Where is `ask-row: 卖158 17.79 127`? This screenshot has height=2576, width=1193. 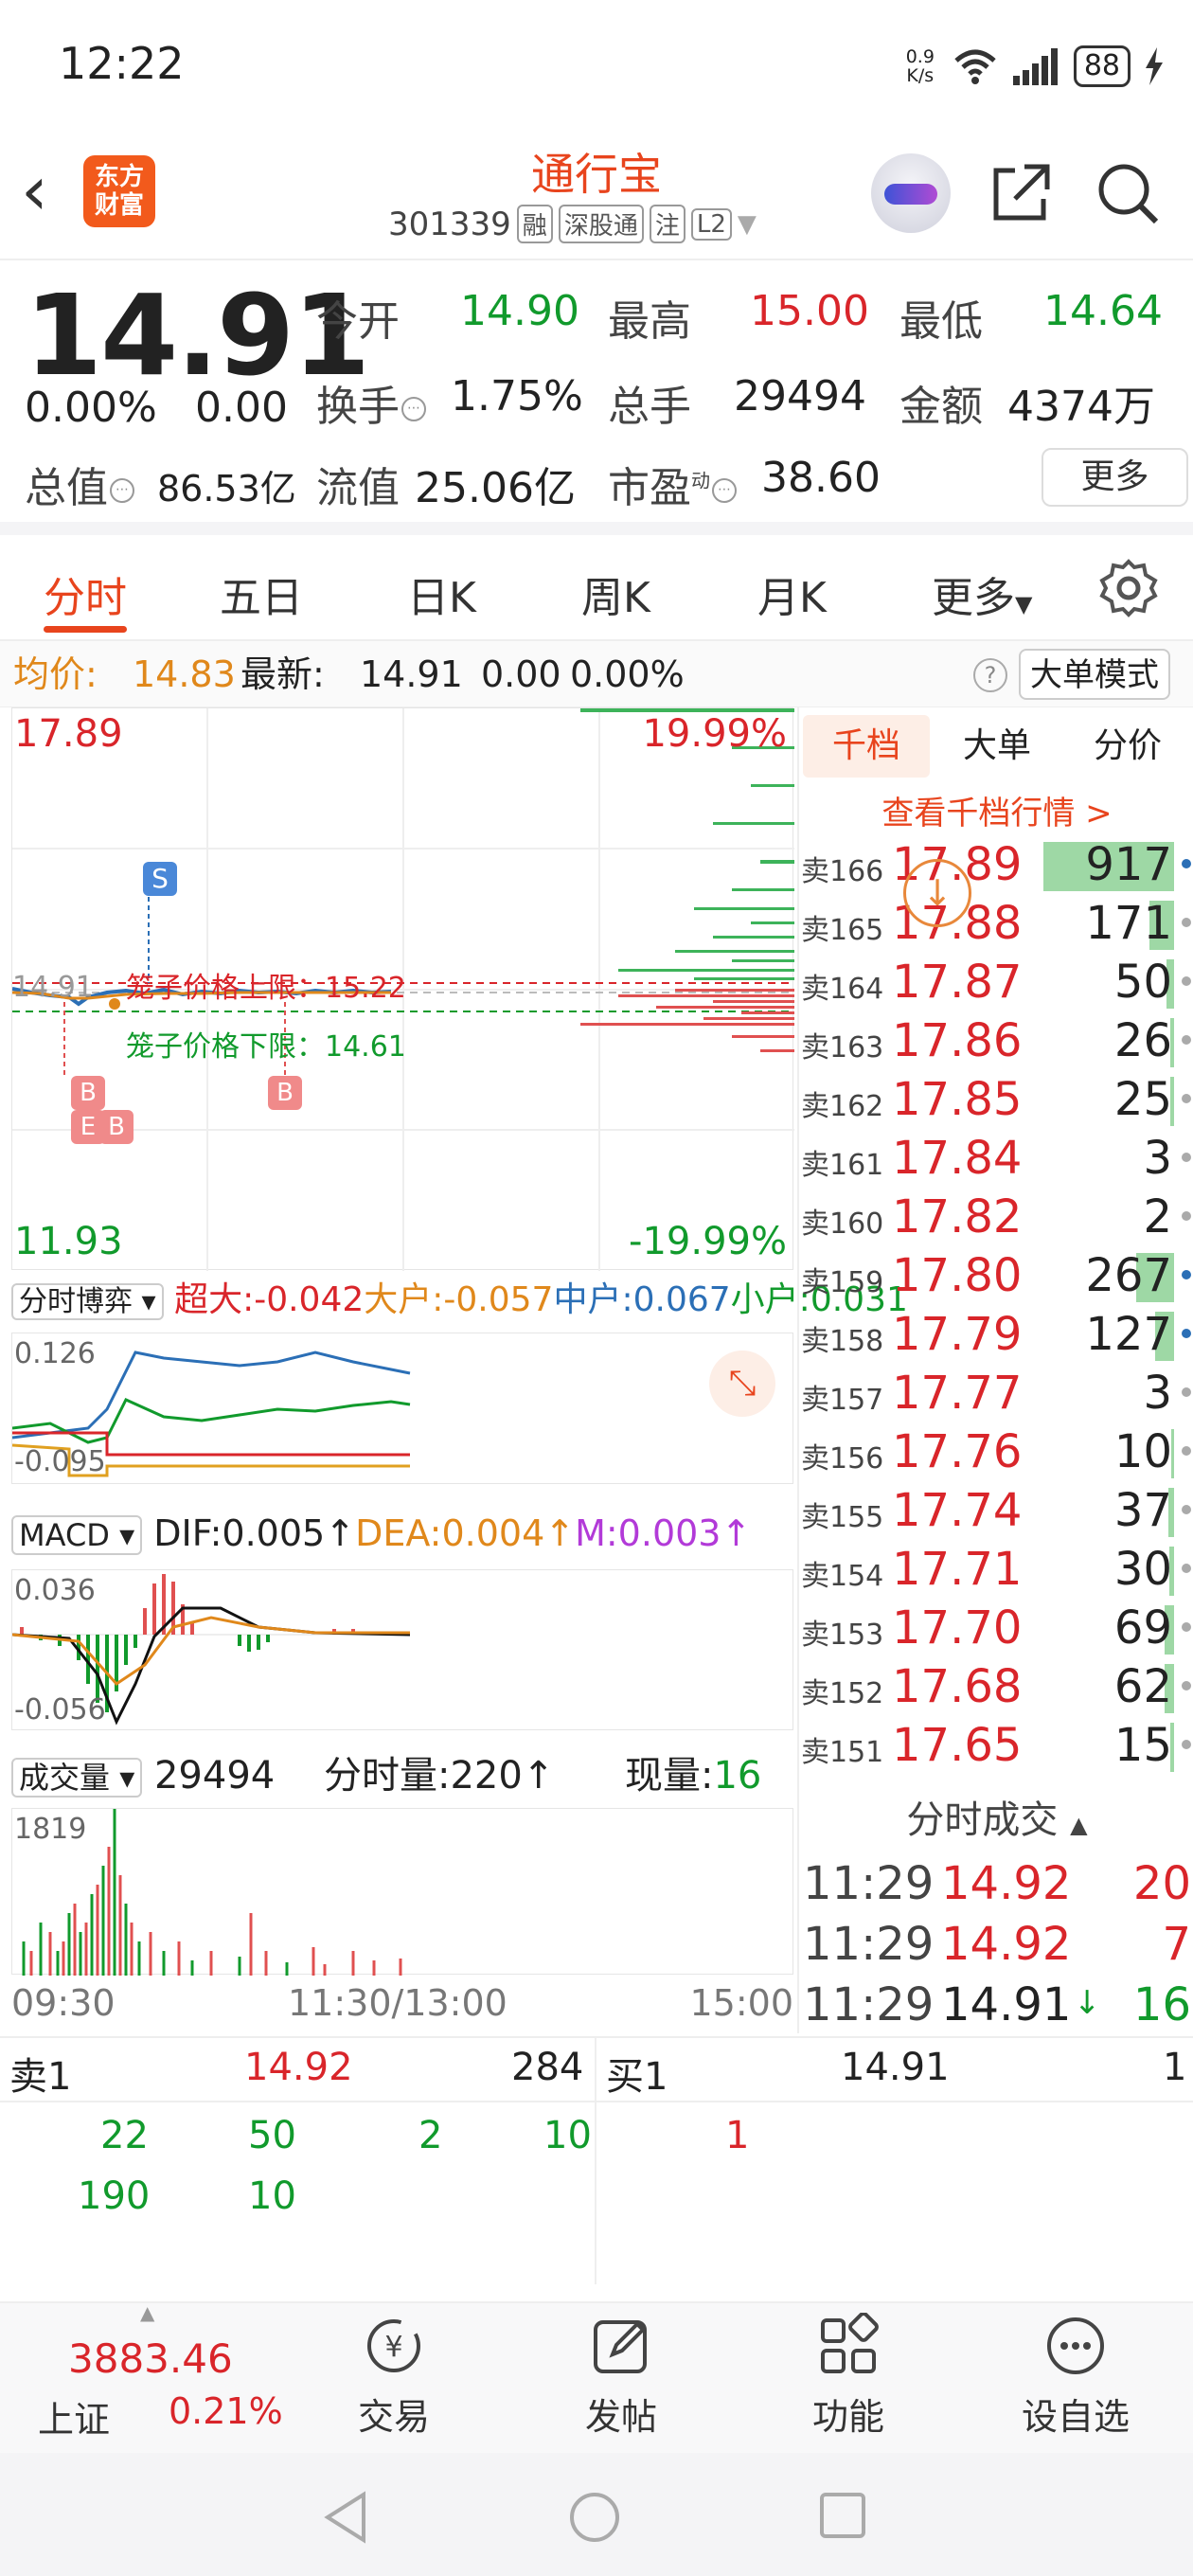
ask-row: 卖158 17.79 127 is located at coordinates (996, 1333).